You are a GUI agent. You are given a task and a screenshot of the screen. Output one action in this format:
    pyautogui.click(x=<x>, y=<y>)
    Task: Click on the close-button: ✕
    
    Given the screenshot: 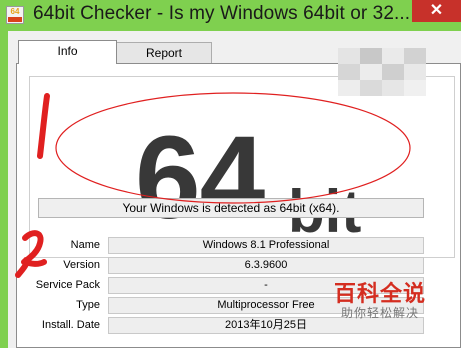 What is the action you would take?
    pyautogui.click(x=436, y=11)
    